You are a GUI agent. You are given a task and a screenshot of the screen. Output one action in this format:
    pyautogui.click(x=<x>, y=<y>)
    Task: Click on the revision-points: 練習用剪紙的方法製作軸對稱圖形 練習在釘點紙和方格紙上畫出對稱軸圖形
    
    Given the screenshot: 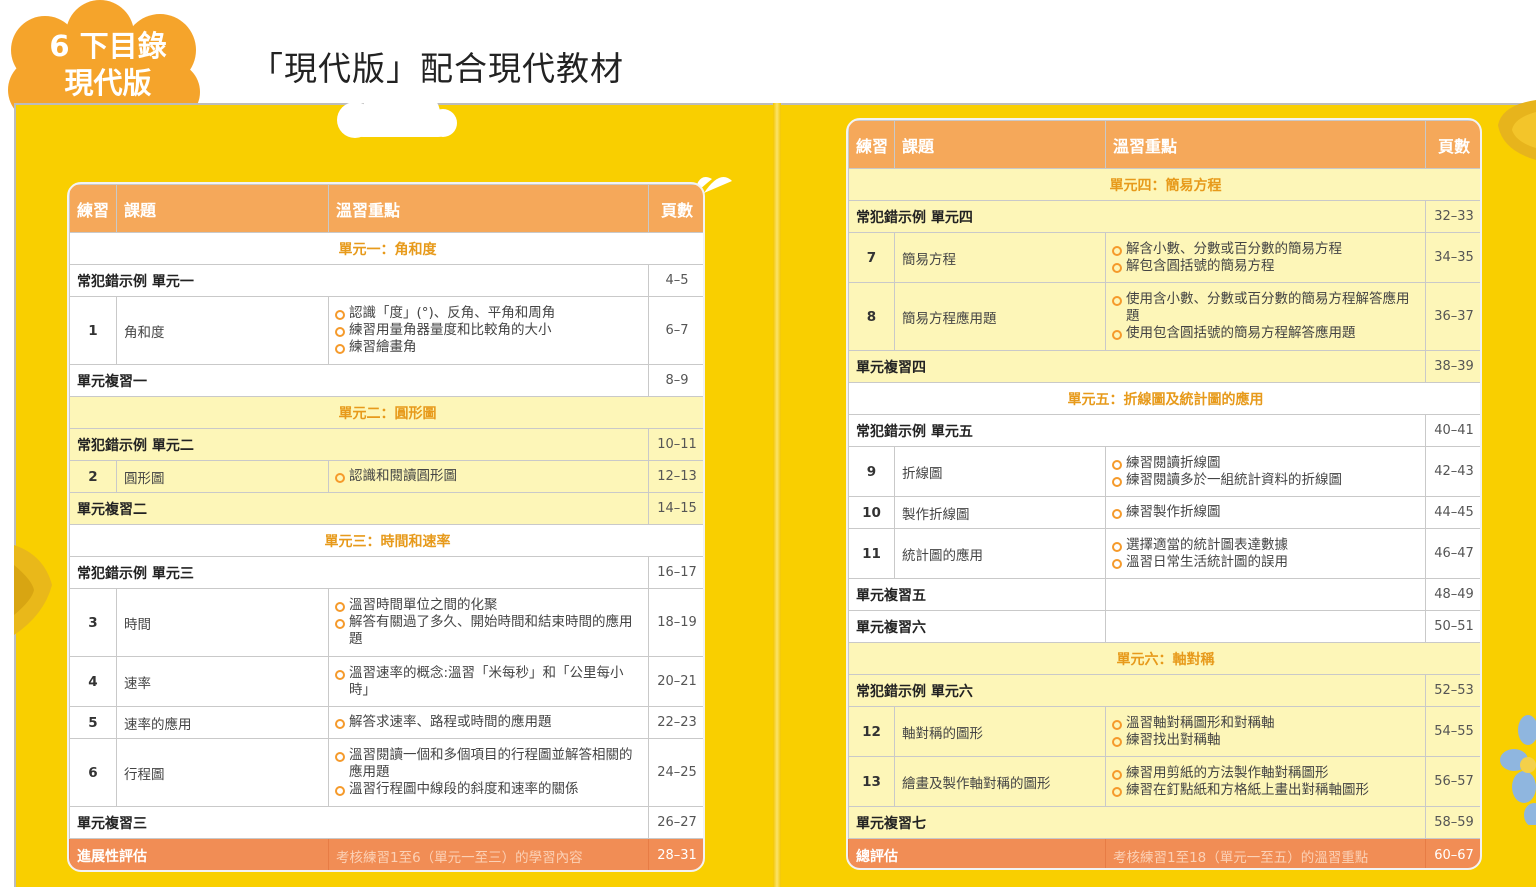 What is the action you would take?
    pyautogui.click(x=1265, y=781)
    